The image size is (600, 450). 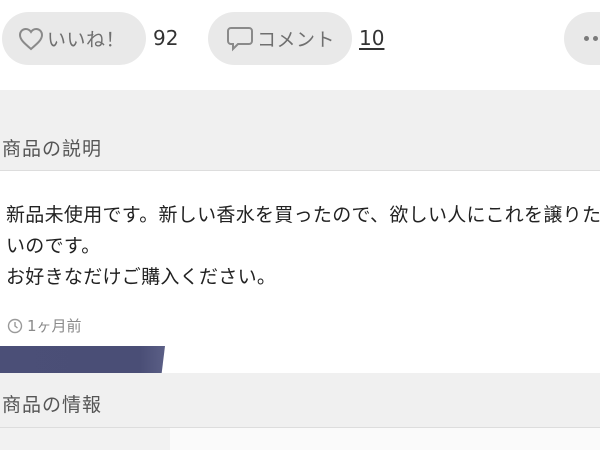 I want to click on comment-count-link: 10, so click(x=371, y=38).